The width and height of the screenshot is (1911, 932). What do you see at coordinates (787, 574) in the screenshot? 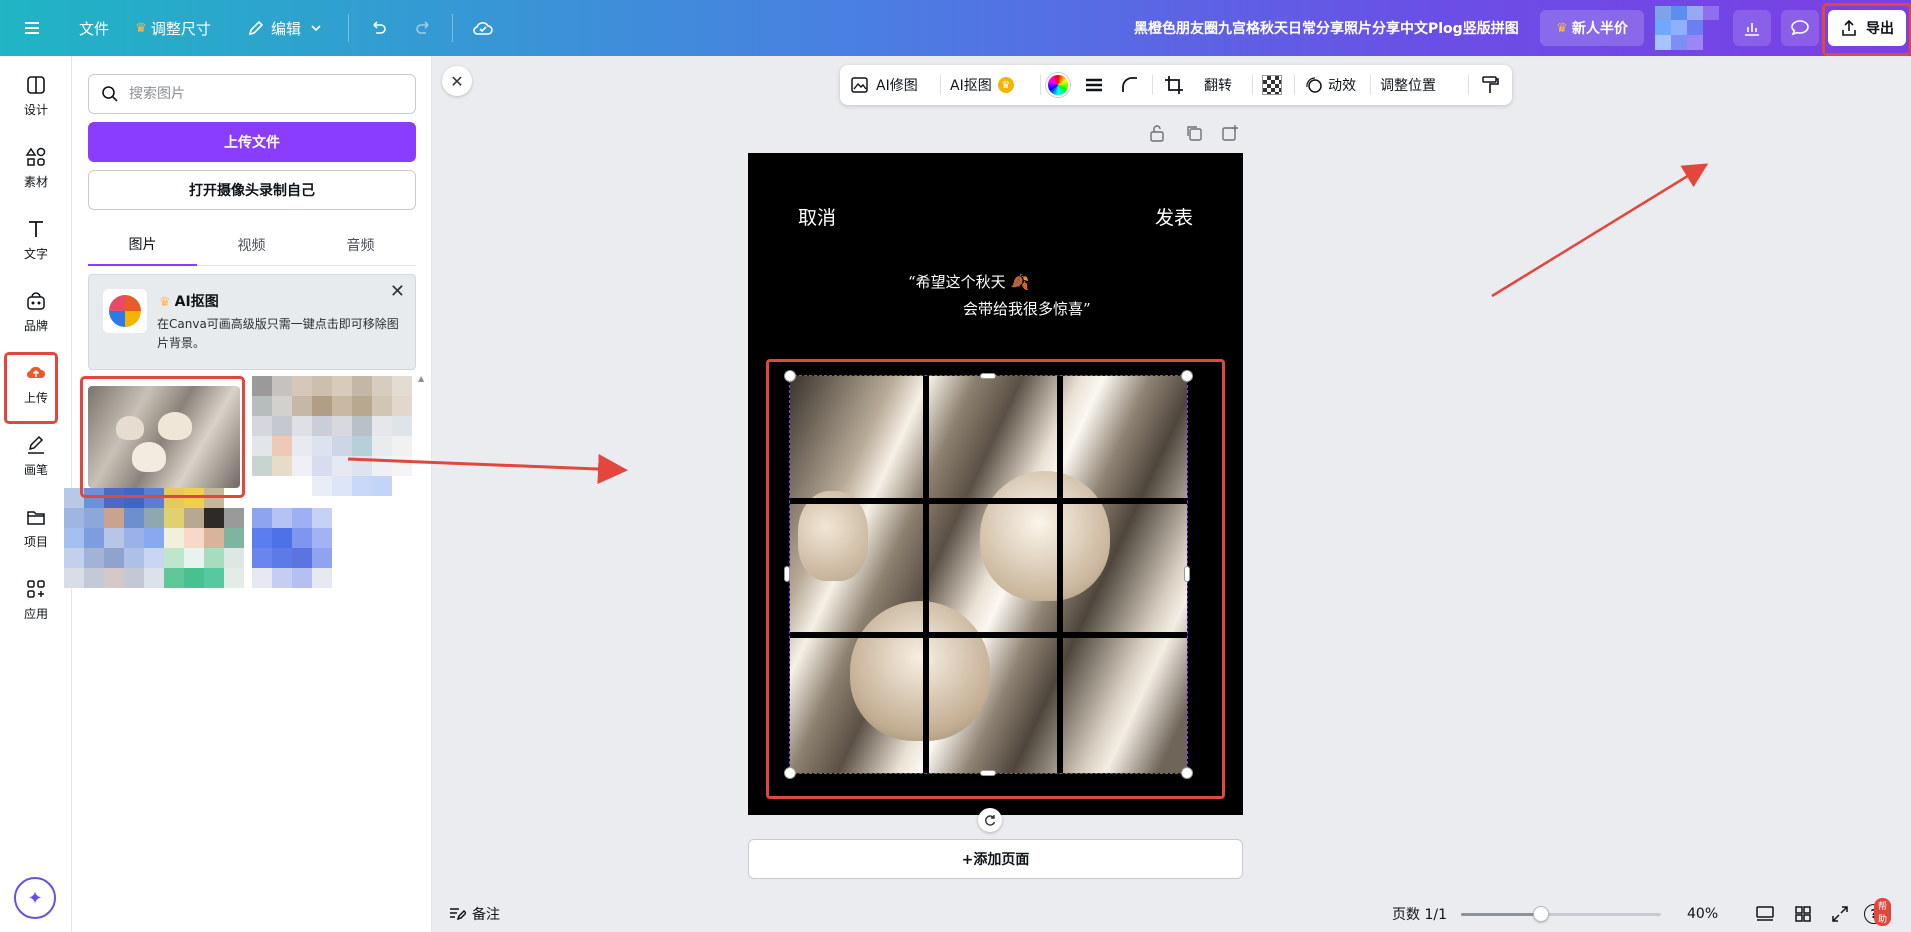
I see `resize-handle-left` at bounding box center [787, 574].